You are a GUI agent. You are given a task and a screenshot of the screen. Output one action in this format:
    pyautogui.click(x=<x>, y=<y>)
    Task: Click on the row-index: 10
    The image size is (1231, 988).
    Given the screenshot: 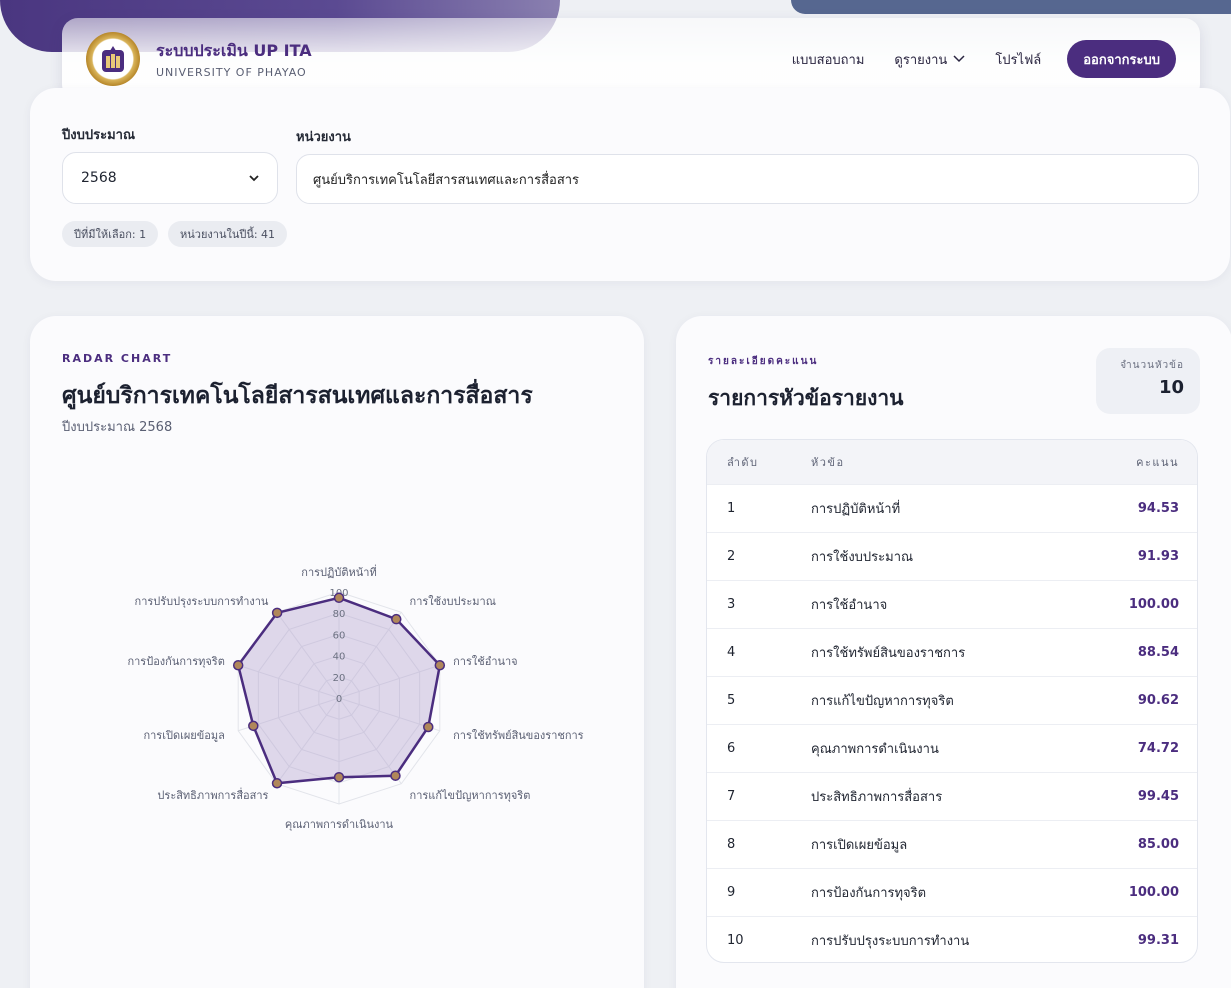 What is the action you would take?
    pyautogui.click(x=735, y=940)
    